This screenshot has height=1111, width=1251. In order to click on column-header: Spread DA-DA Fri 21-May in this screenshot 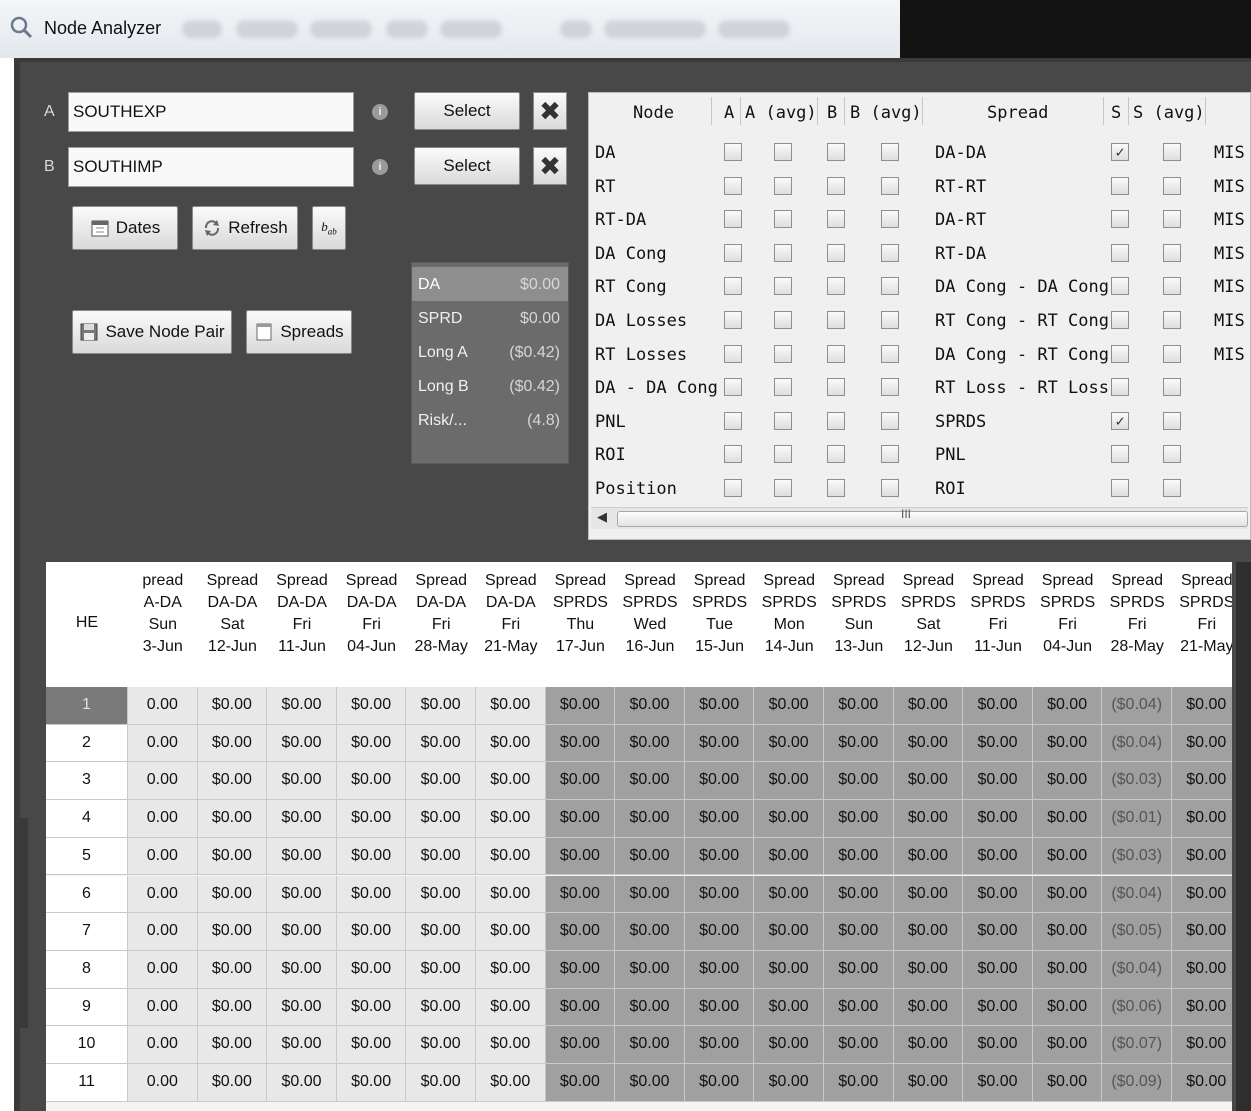, I will do `click(511, 627)`.